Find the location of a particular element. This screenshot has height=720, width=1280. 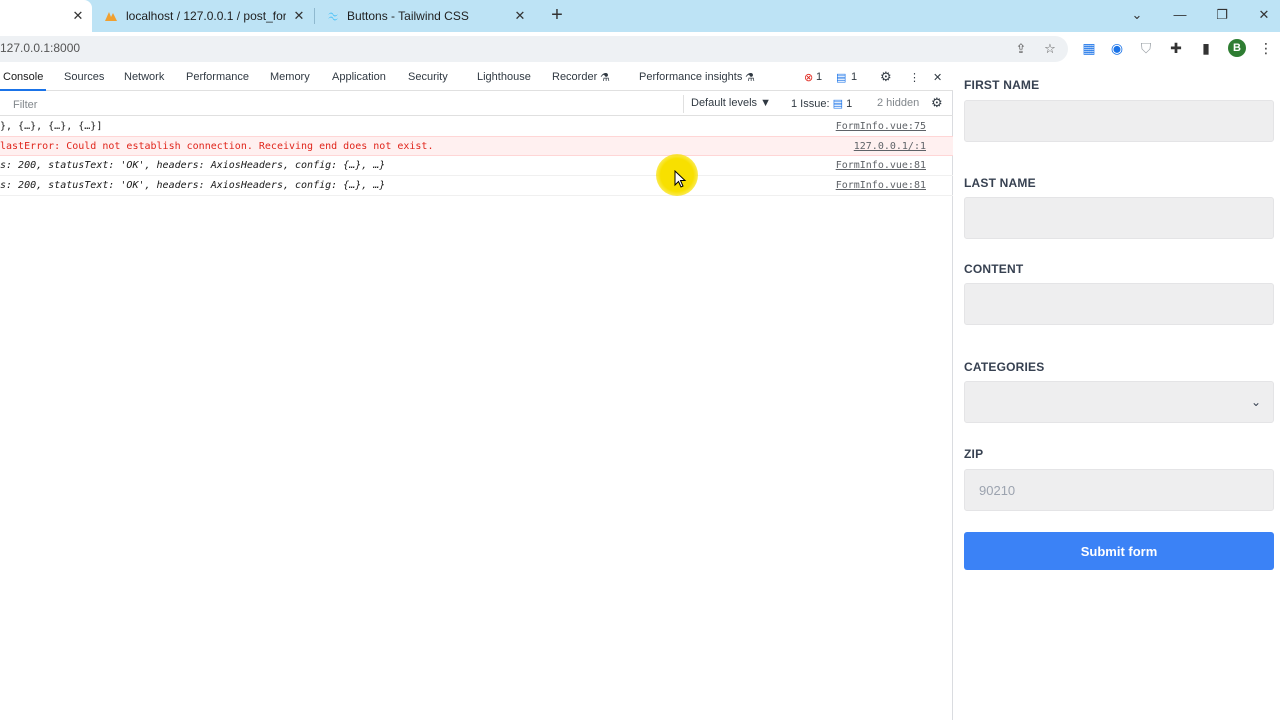

tab-network: Network is located at coordinates (144, 77).